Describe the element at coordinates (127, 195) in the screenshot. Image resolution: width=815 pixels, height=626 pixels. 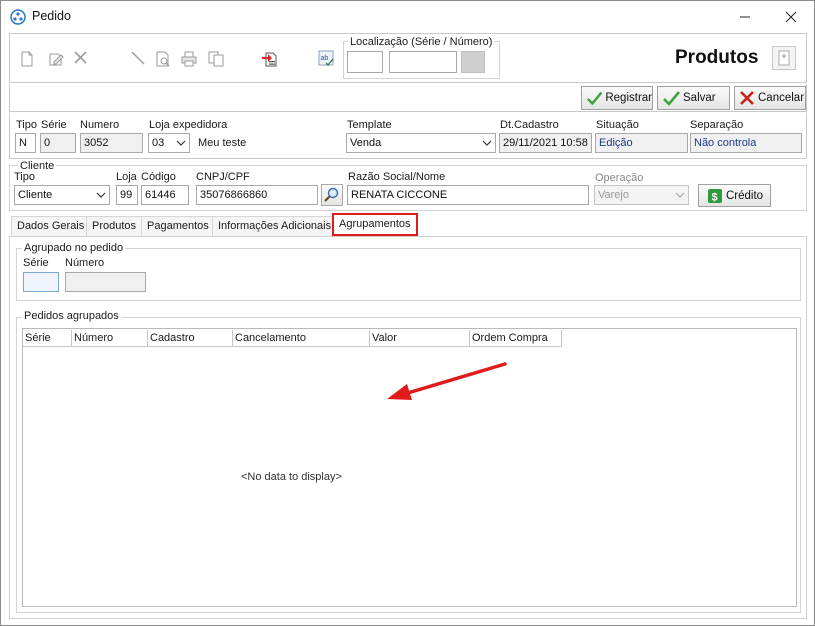
I see `cliente-loja-field: 99` at that location.